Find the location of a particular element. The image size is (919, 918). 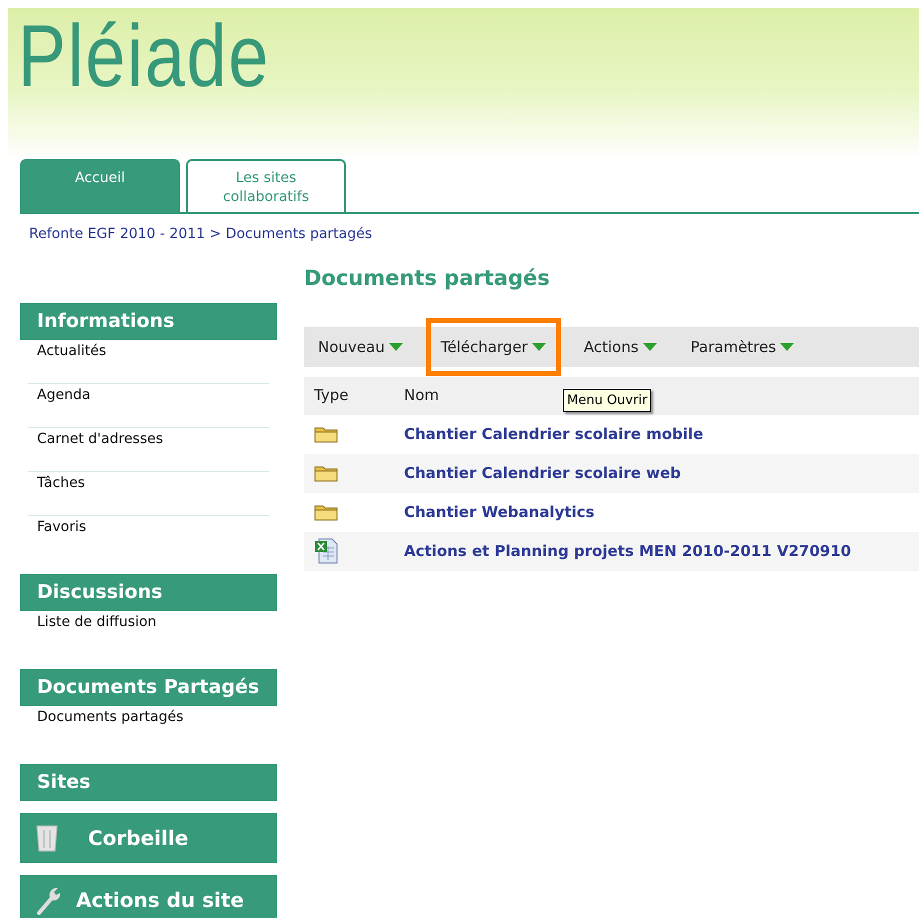

sidebar-link: Tâches is located at coordinates (148, 494).